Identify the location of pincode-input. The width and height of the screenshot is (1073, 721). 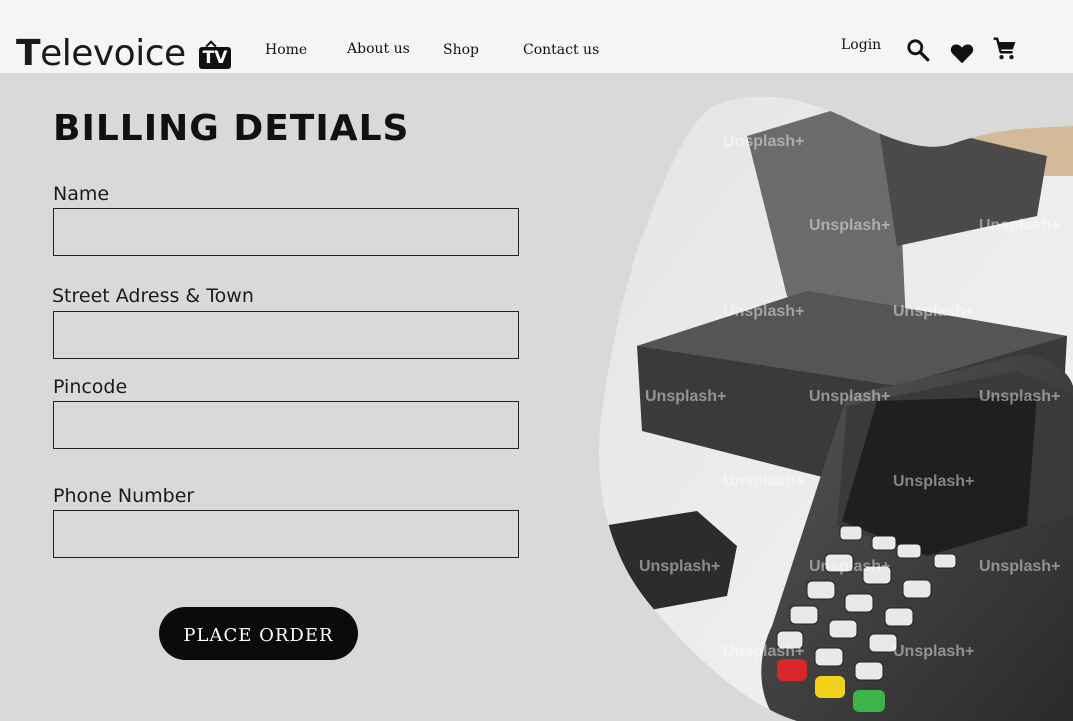
(286, 425).